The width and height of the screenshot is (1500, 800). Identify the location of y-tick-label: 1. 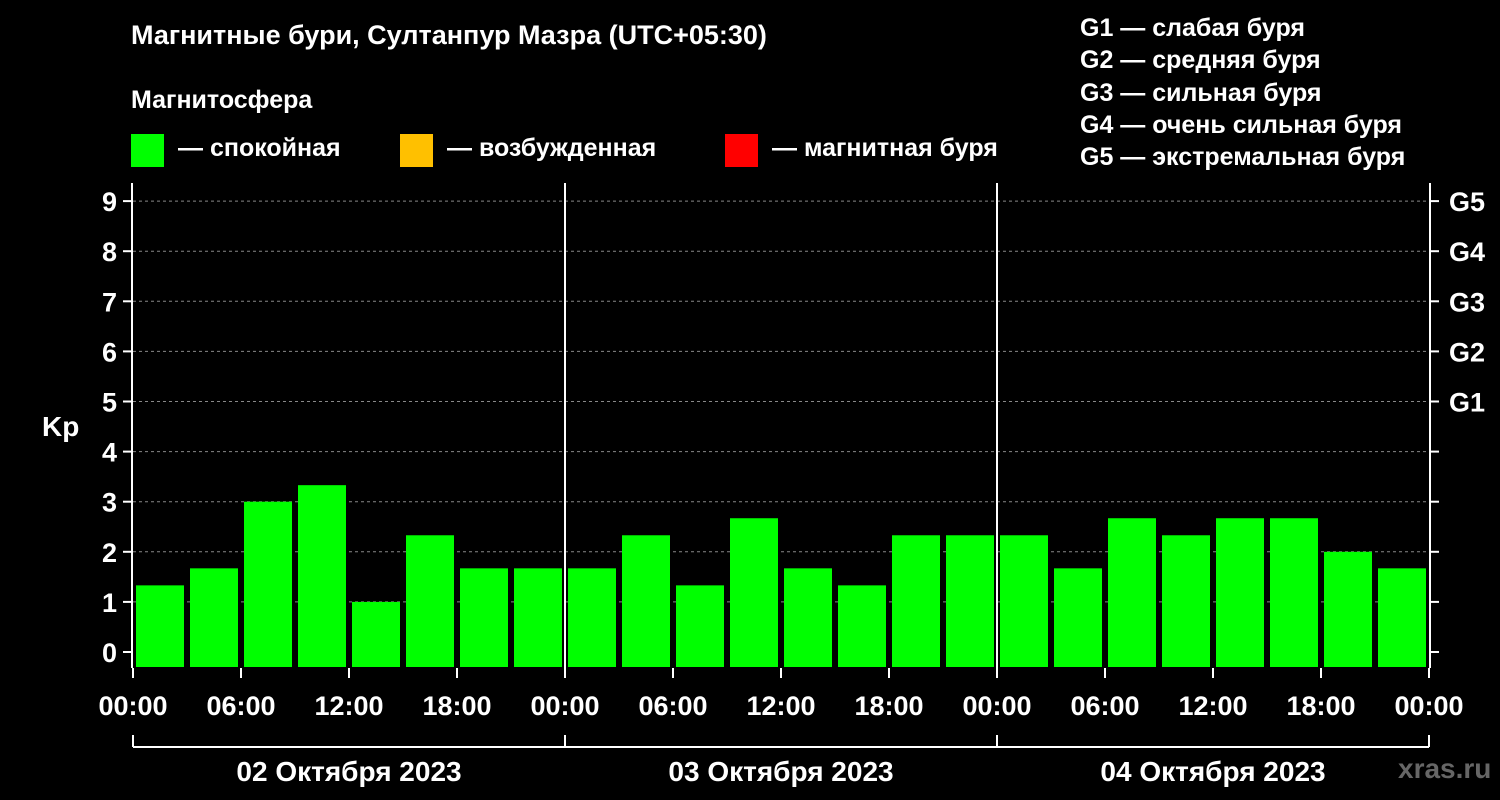
(109, 603).